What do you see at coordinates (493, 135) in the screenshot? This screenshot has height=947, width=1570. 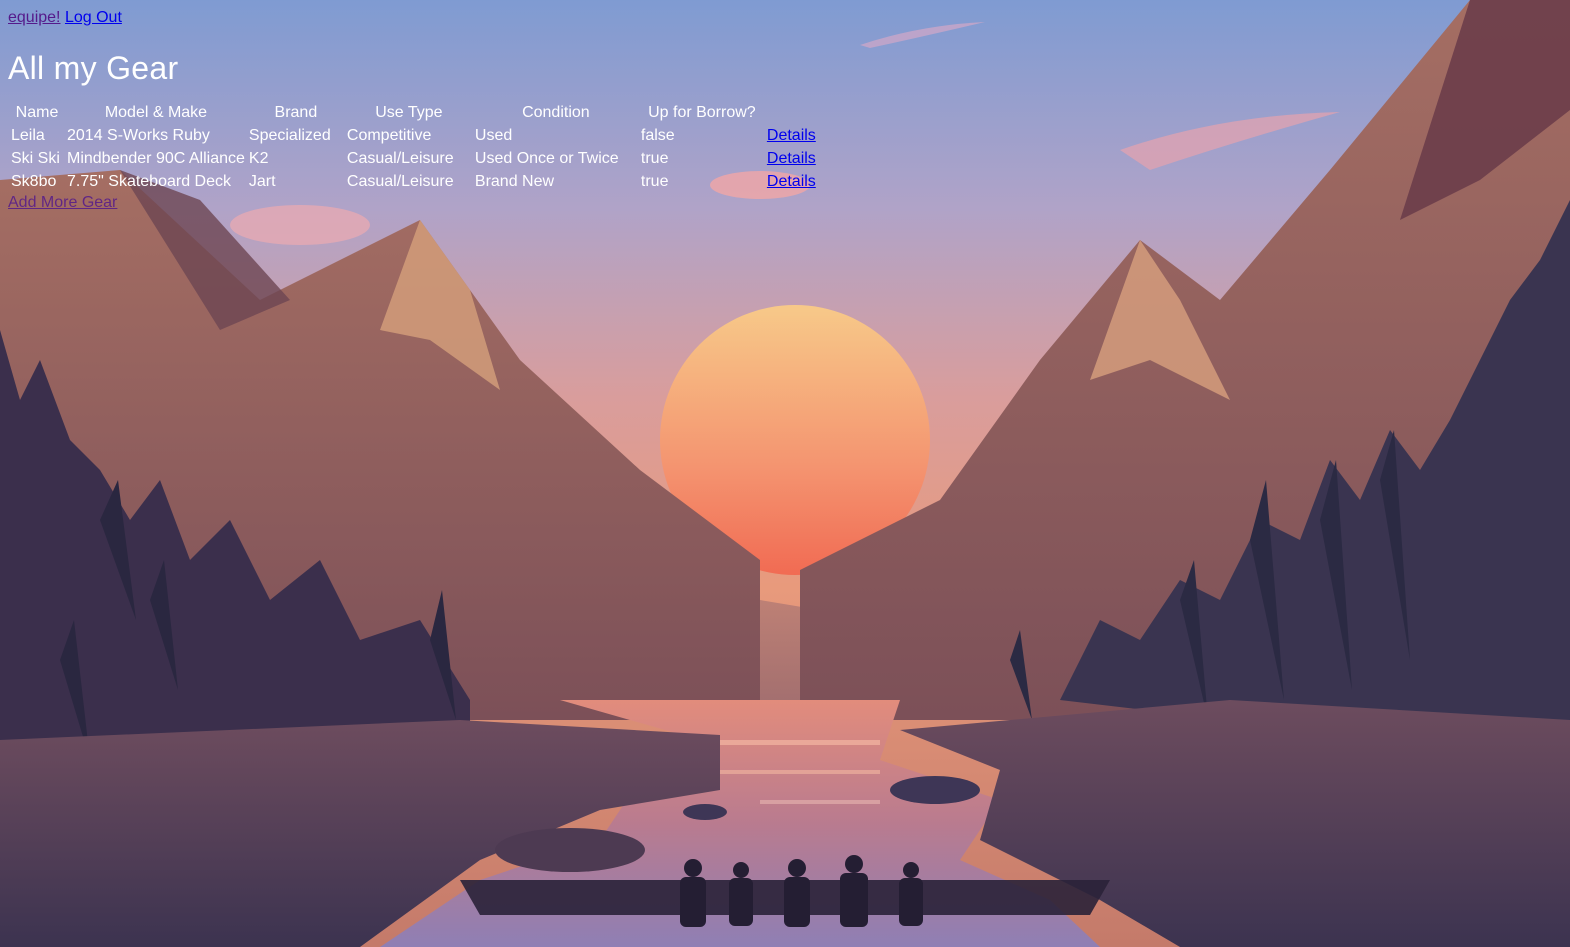 I see `cell-condition: Used` at bounding box center [493, 135].